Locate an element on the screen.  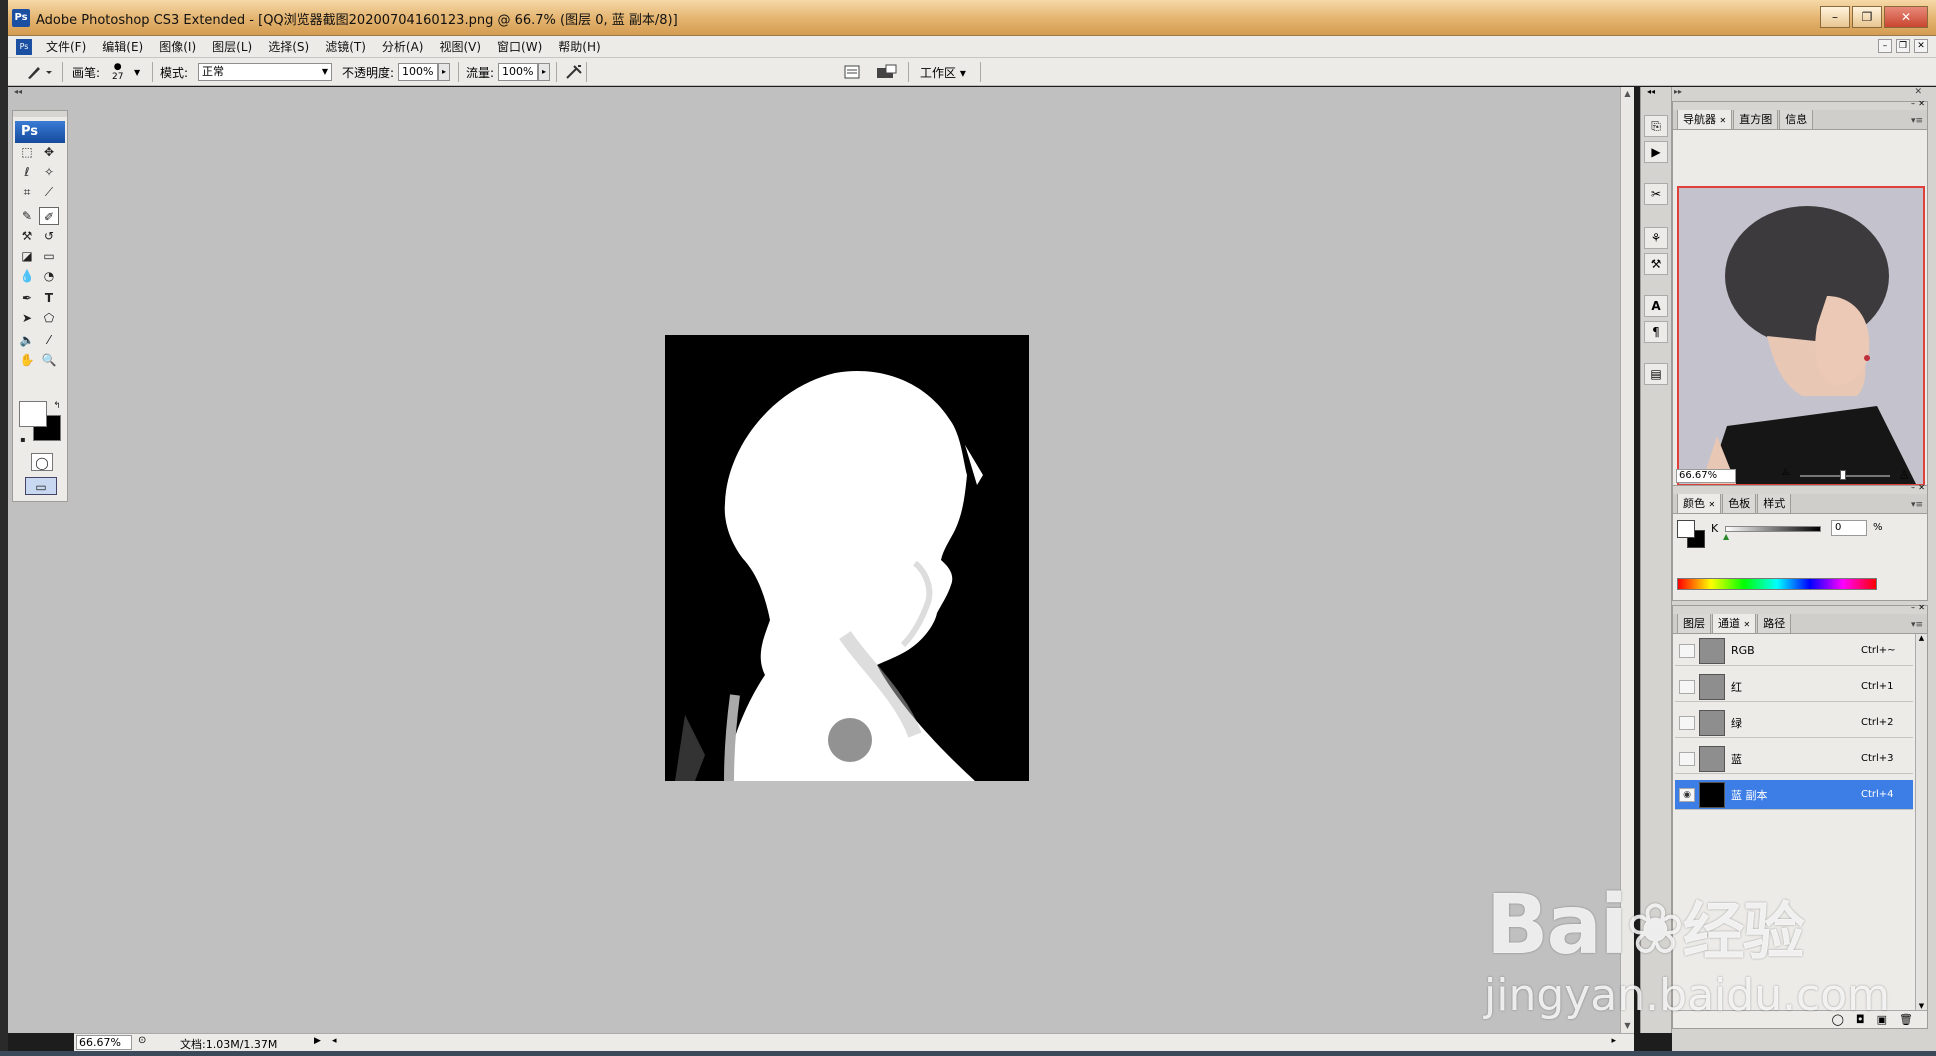
history-brush-tool-icon: ↺ is located at coordinates (49, 236).